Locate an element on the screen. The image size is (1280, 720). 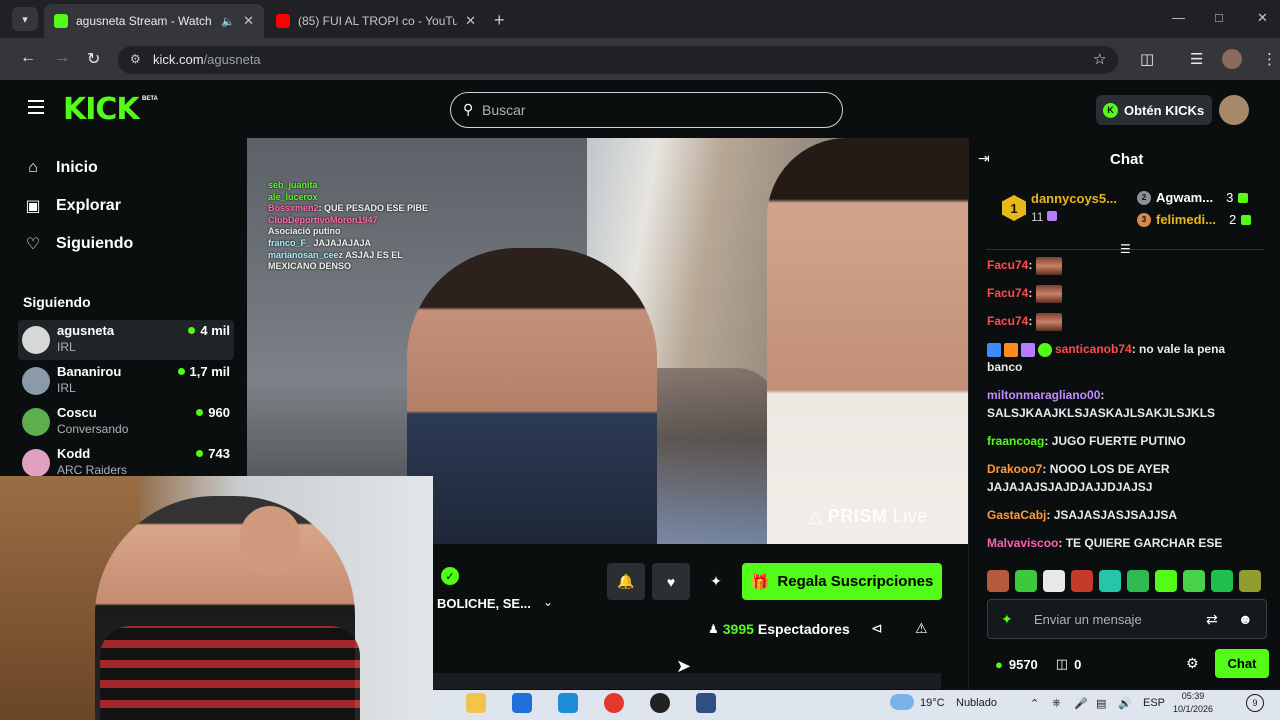
tab-youtube: (85) FUI AL TROPI co - YouTube ✕ is located at coordinates (376, 21).